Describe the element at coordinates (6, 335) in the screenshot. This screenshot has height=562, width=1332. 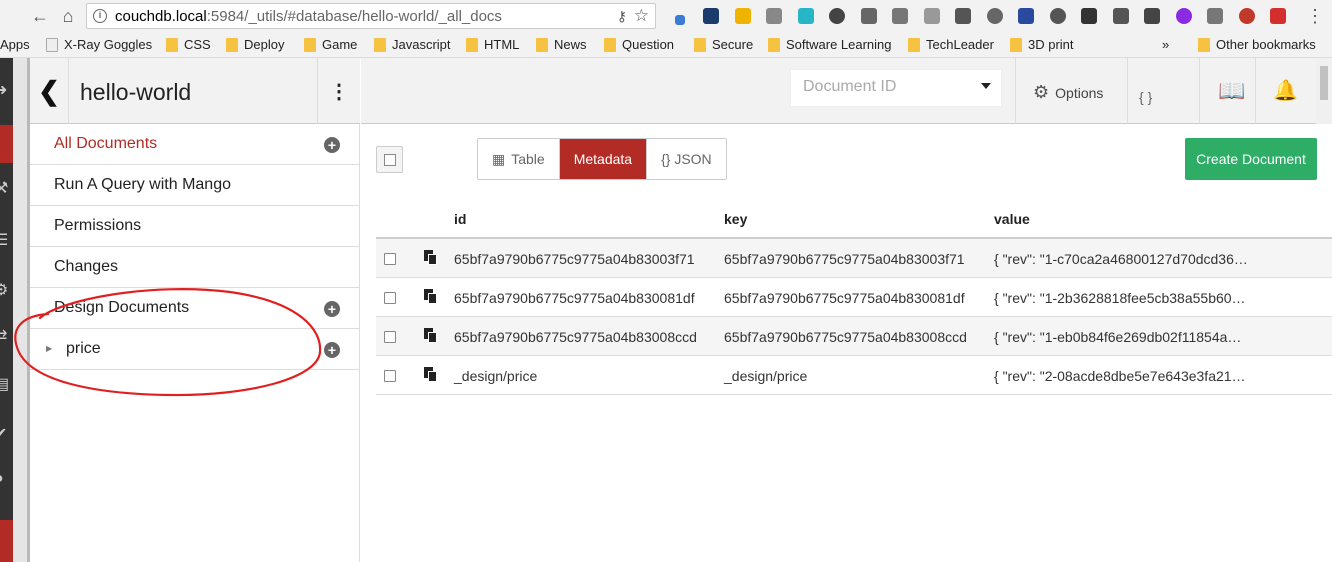
I see `replication-icon: ⇄` at that location.